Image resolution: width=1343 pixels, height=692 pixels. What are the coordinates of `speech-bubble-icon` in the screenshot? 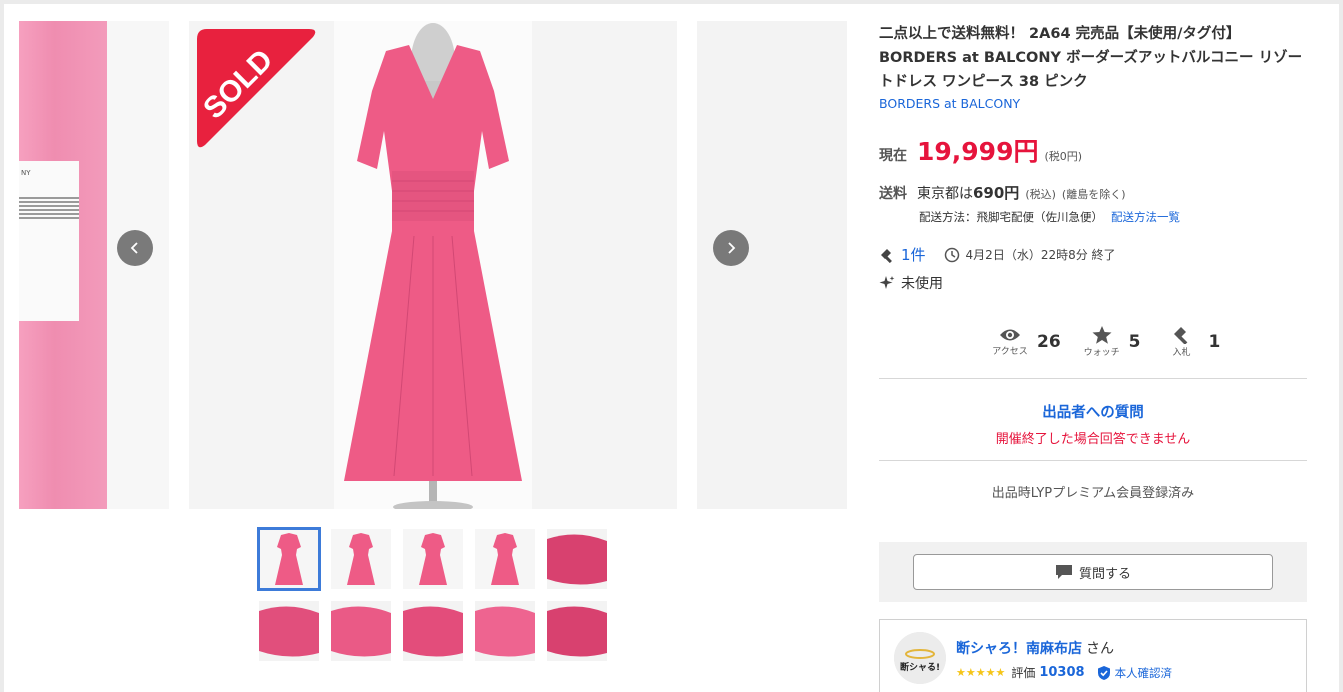 It's located at (1063, 572).